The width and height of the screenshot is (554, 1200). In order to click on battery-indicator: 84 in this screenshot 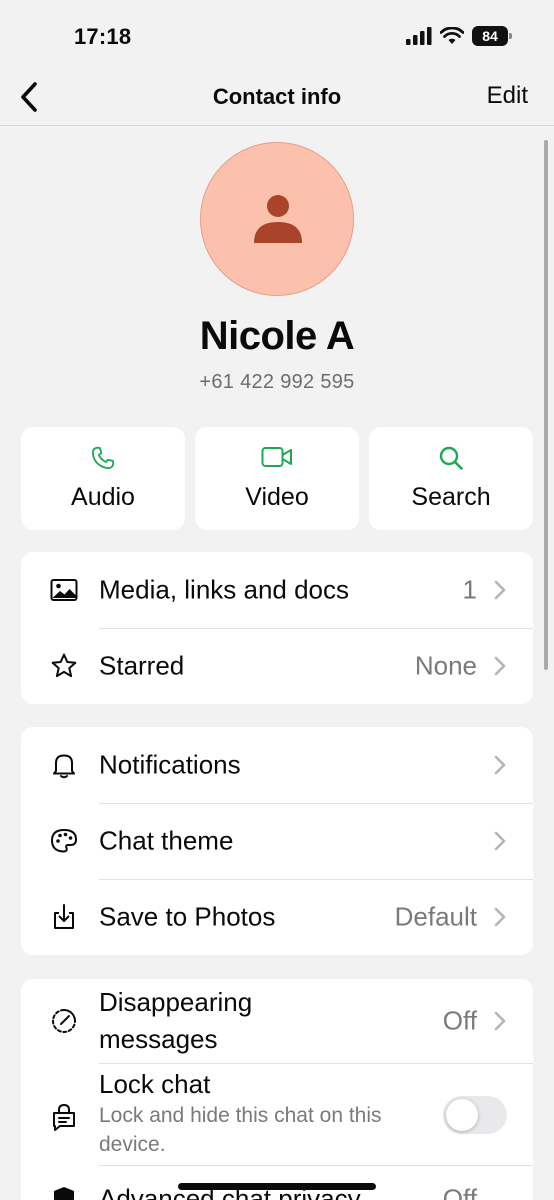, I will do `click(492, 36)`.